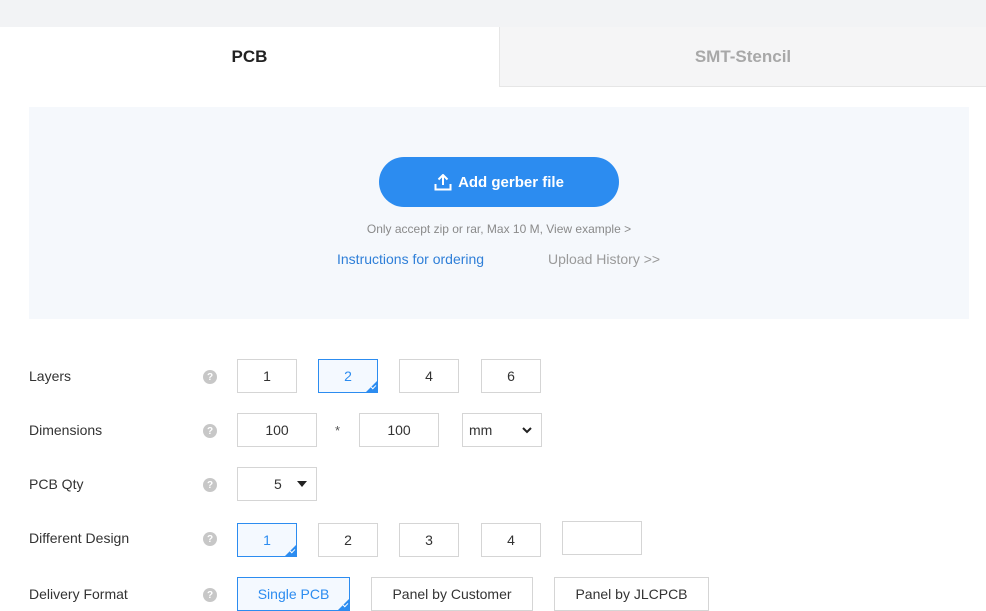  Describe the element at coordinates (481, 430) in the screenshot. I see `unit-select-value: mm` at that location.